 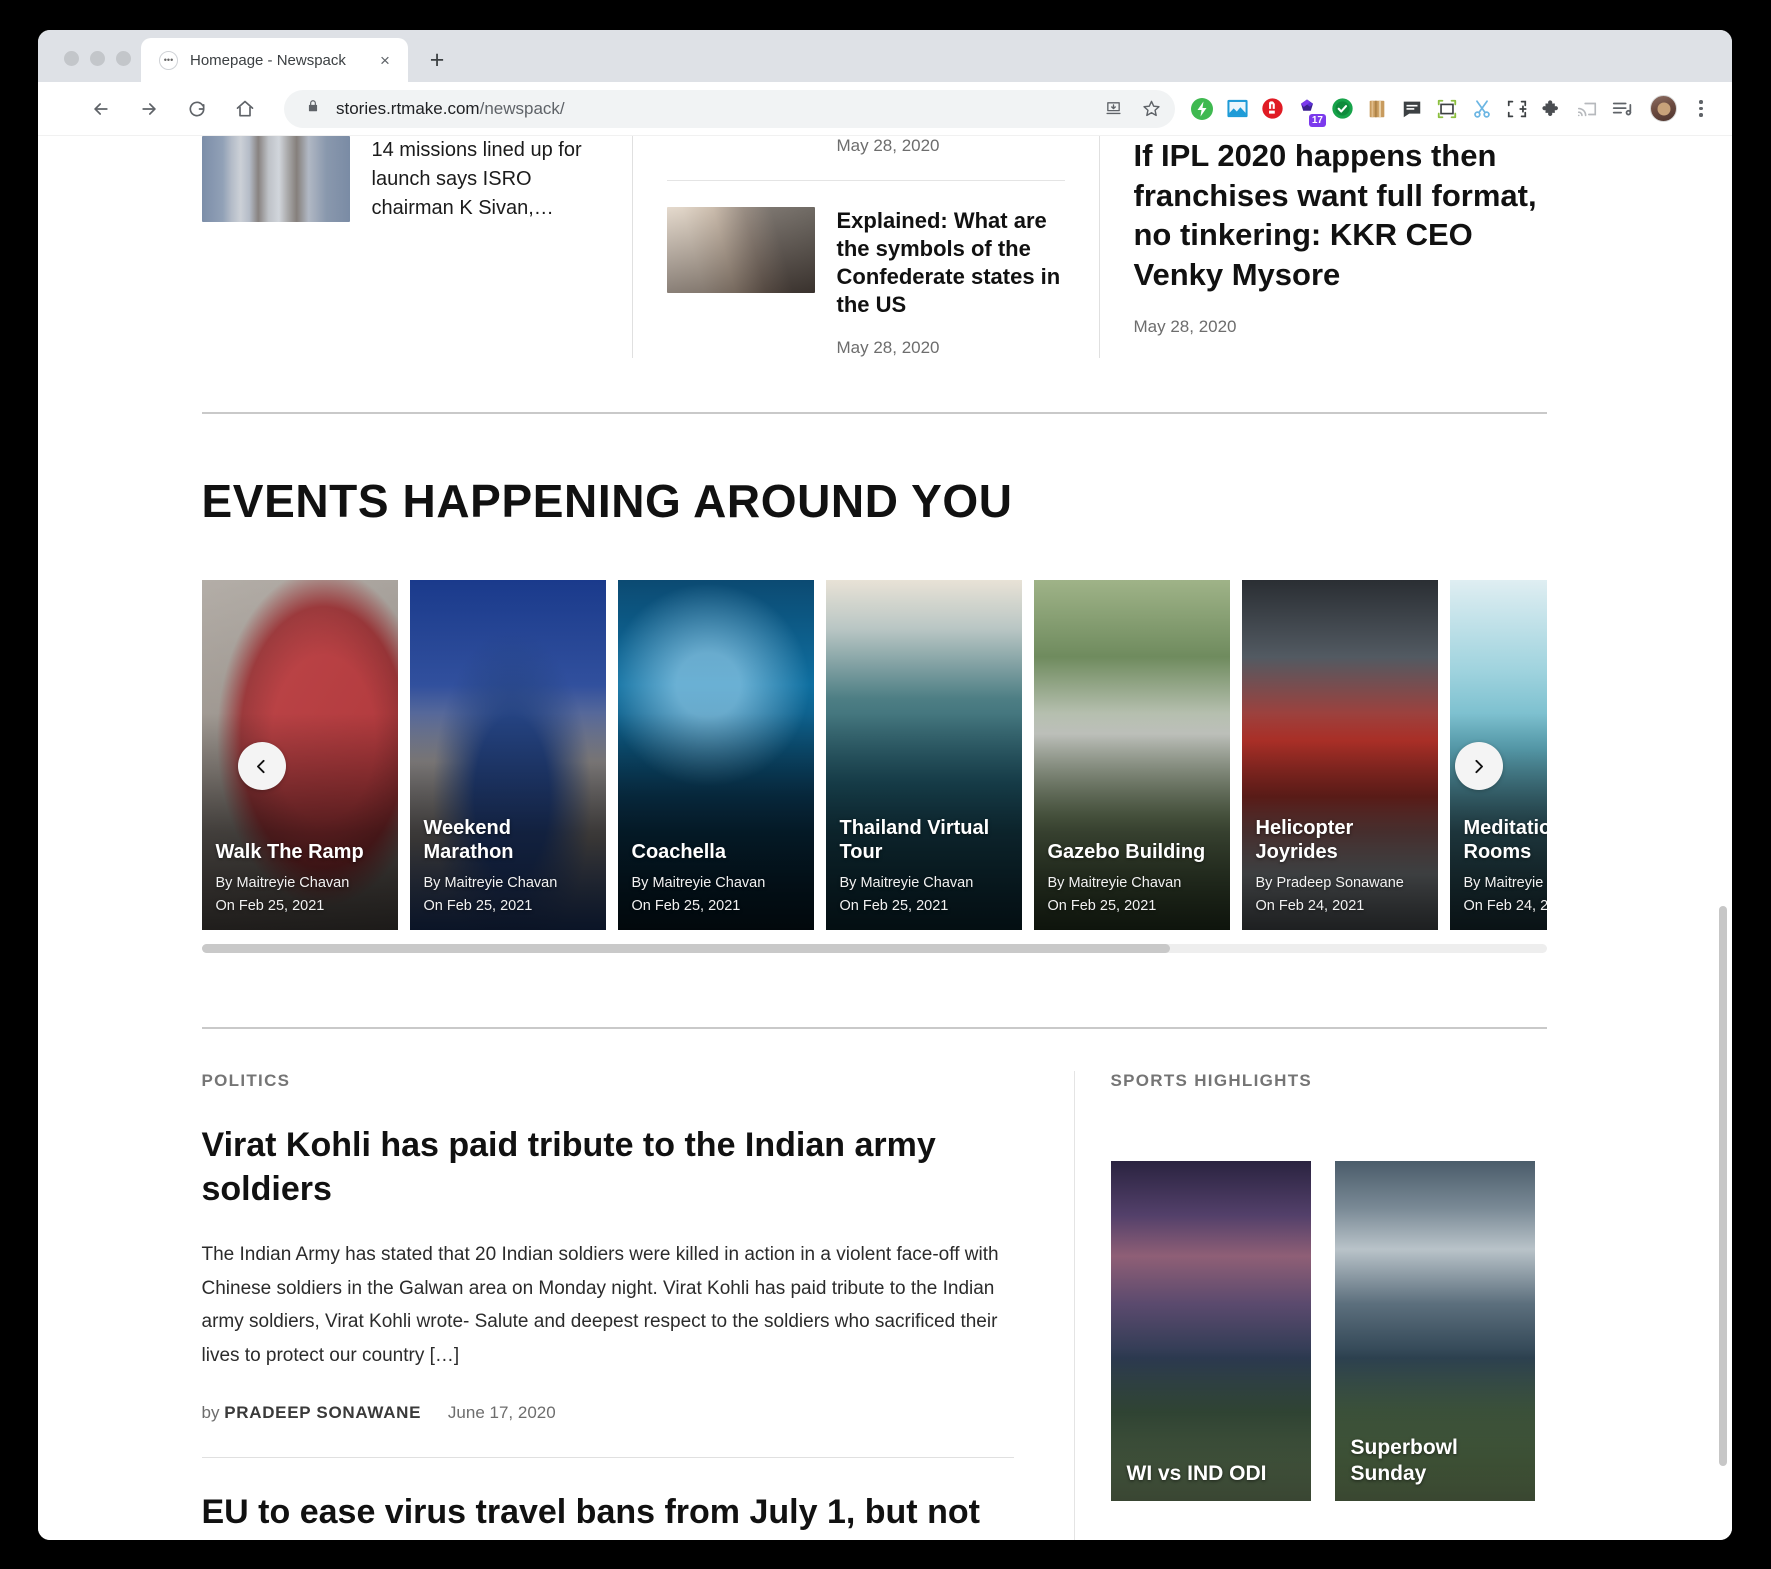 I want to click on post-date: June 17, 2020, so click(x=501, y=1412).